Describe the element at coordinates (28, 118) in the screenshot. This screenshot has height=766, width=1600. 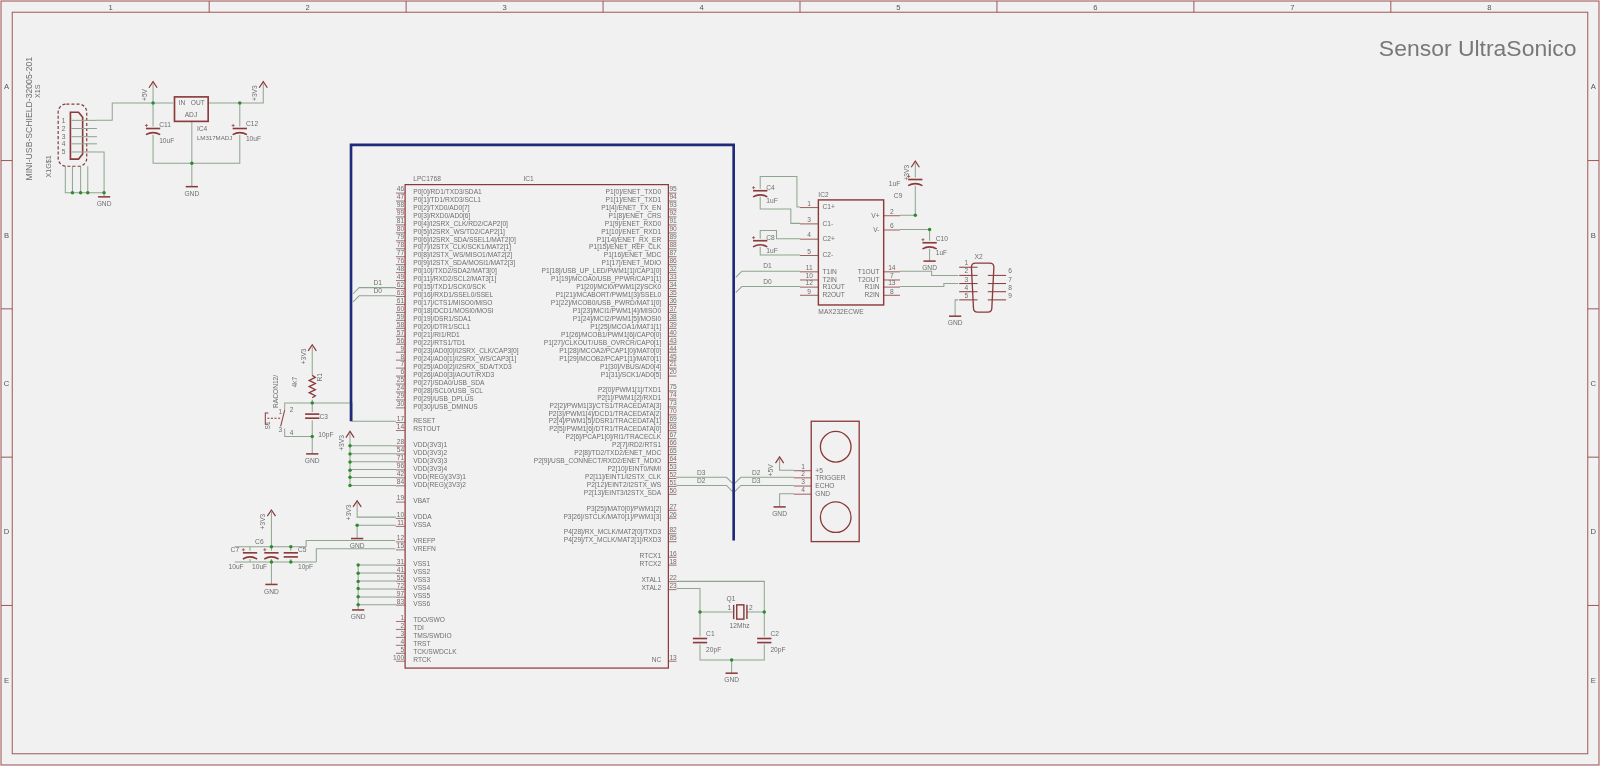
I see `part-label: MINI-USB-SCHIELD-32005-201` at that location.